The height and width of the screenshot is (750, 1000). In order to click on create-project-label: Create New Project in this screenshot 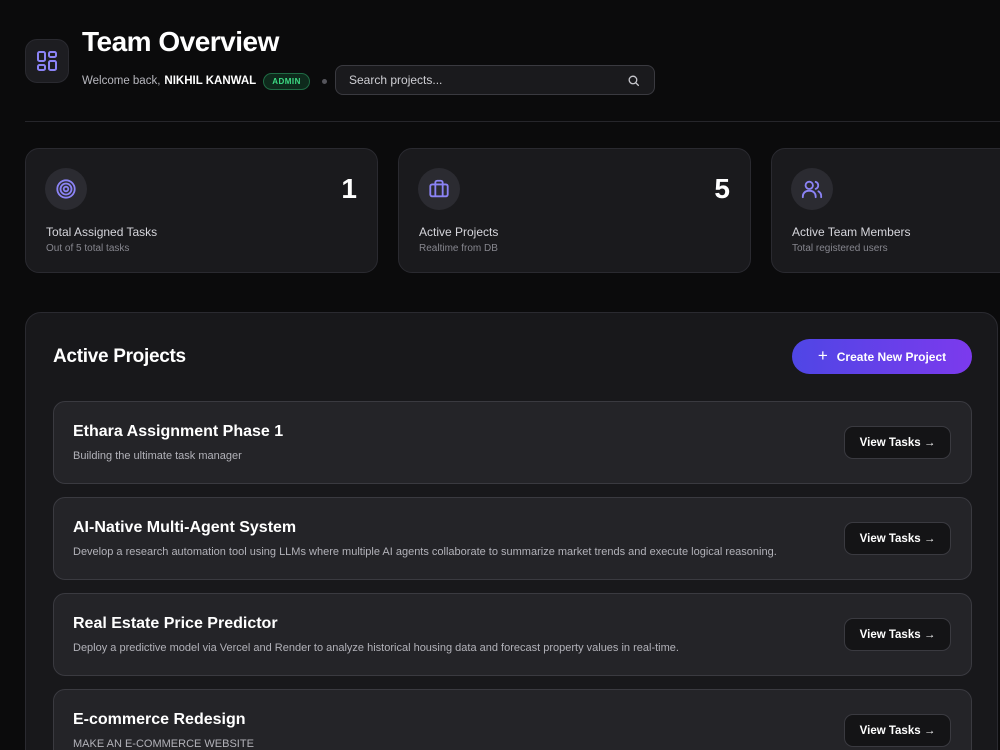, I will do `click(891, 356)`.